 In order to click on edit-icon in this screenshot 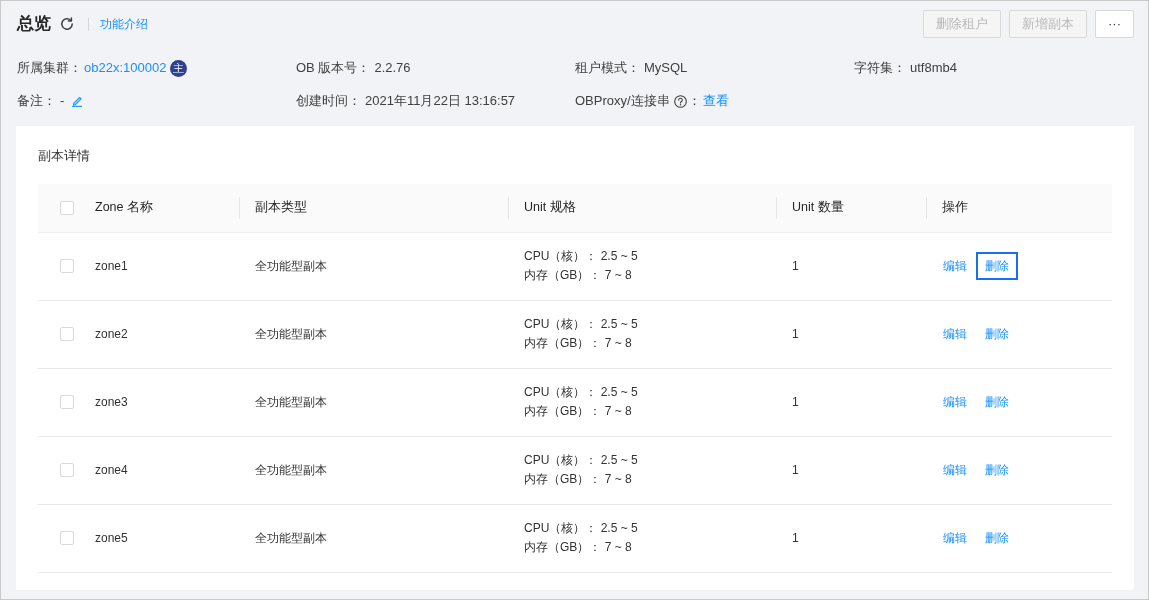, I will do `click(77, 101)`.